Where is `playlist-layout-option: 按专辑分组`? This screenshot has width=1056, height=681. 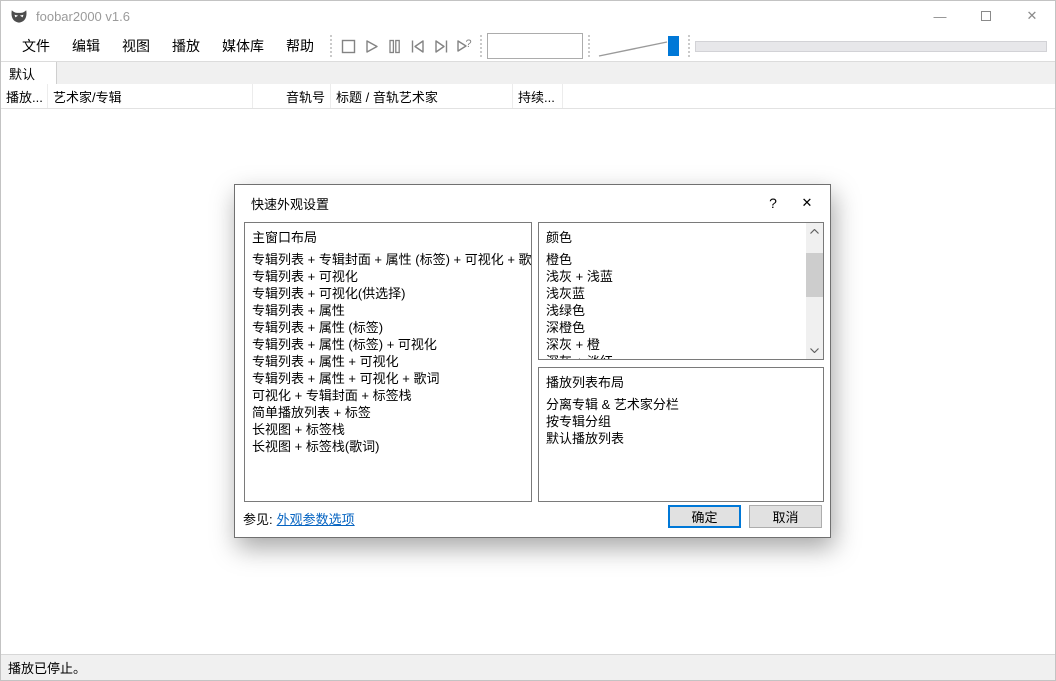 playlist-layout-option: 按专辑分组 is located at coordinates (684, 421).